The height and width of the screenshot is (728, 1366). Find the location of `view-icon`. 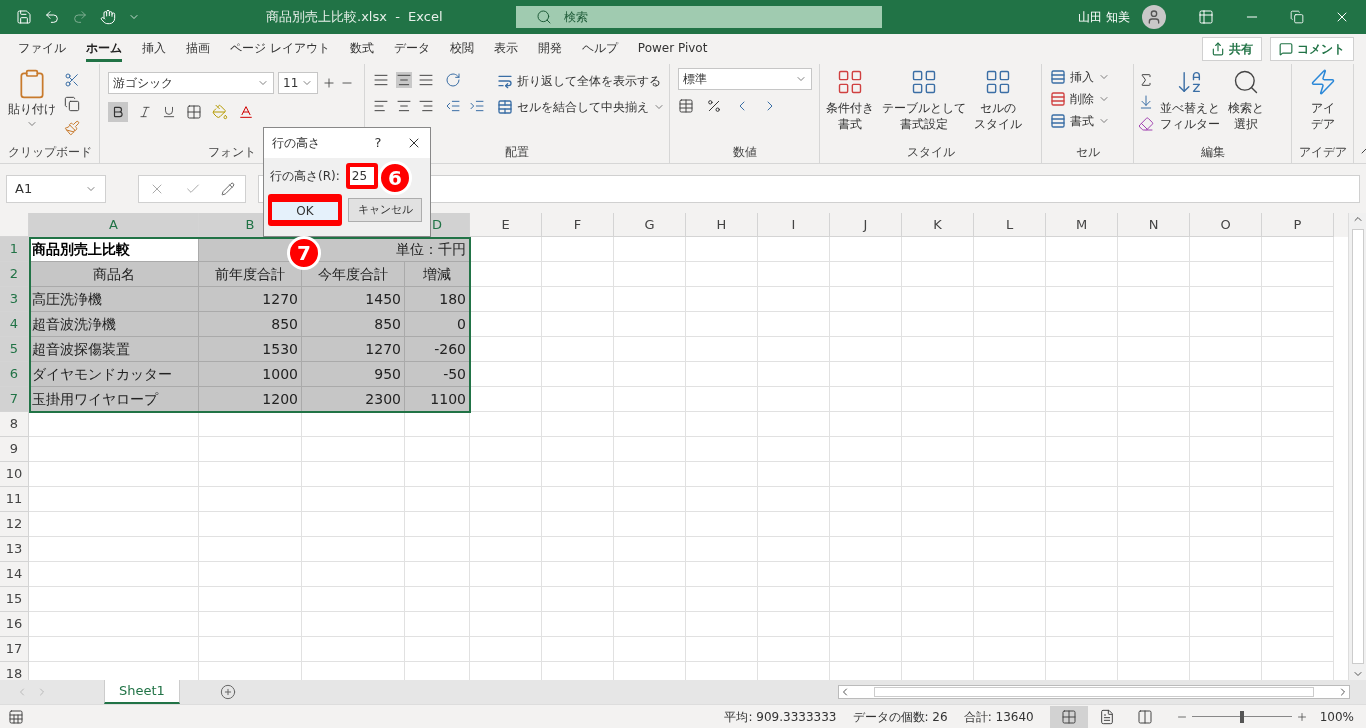

view-icon is located at coordinates (1068, 716).